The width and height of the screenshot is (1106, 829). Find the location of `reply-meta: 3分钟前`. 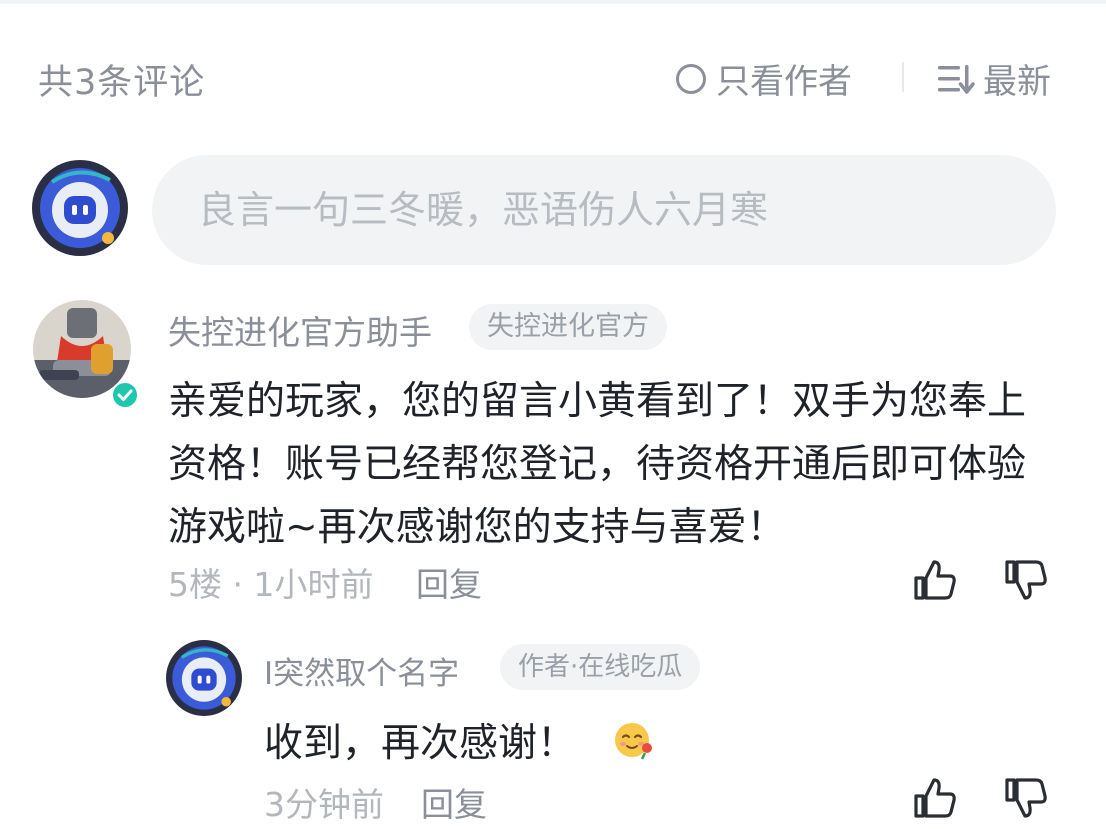

reply-meta: 3分钟前 is located at coordinates (324, 804).